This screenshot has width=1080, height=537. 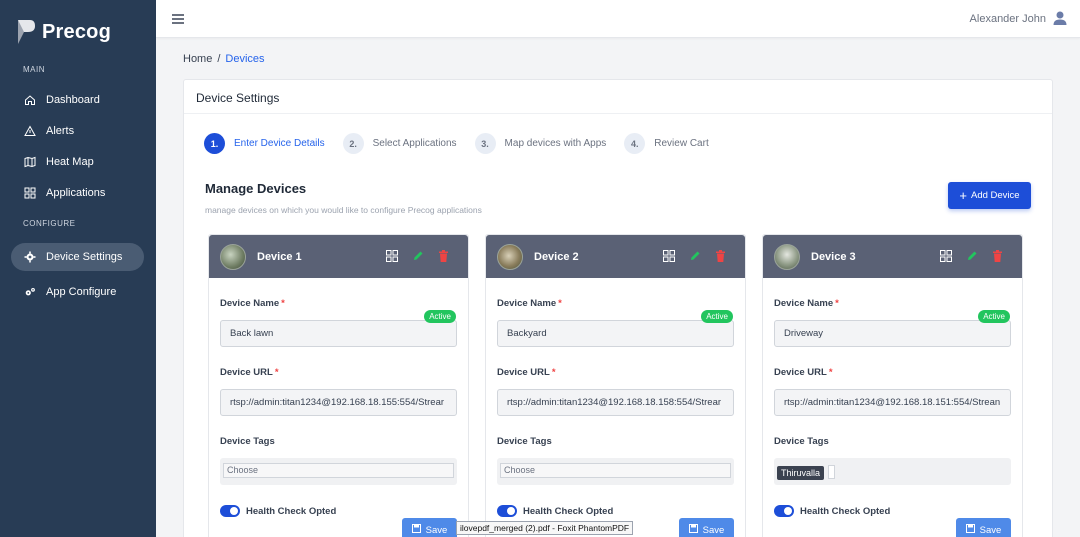 What do you see at coordinates (618, 97) in the screenshot?
I see `panel-title: Device Settings` at bounding box center [618, 97].